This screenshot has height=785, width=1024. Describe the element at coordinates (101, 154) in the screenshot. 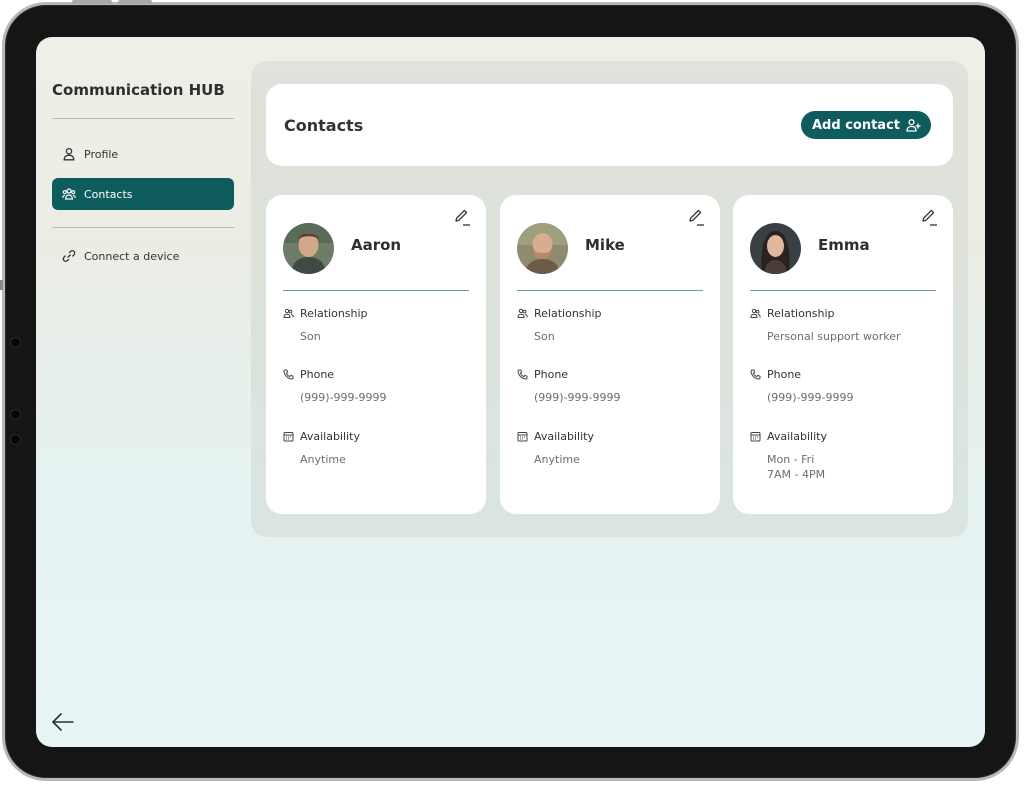

I see `sidebar-item-label: Profile` at that location.